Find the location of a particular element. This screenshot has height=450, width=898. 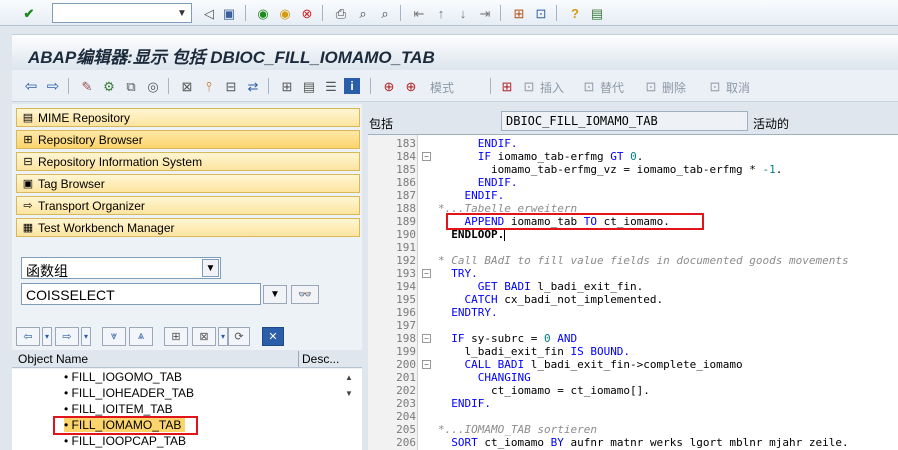

nav-button-transport-organizer: ⇨ Transport Organizer is located at coordinates (188, 205).